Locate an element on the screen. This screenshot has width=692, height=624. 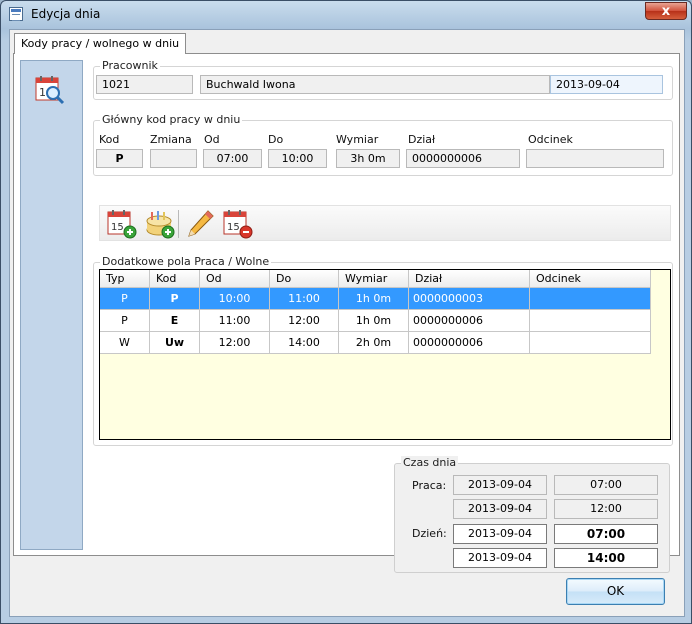
cell-od: 12:00 is located at coordinates (235, 343).